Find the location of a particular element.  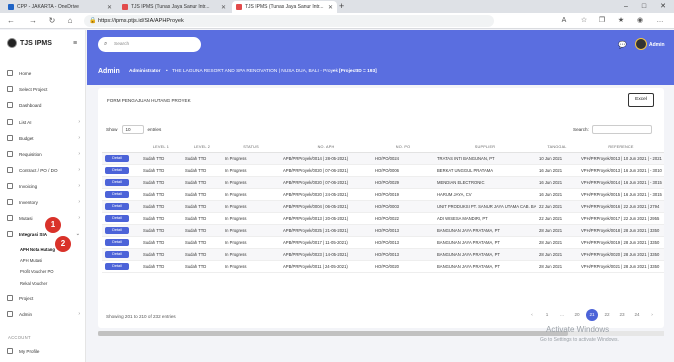

sidebar-item-project: Project is located at coordinates (43, 298).